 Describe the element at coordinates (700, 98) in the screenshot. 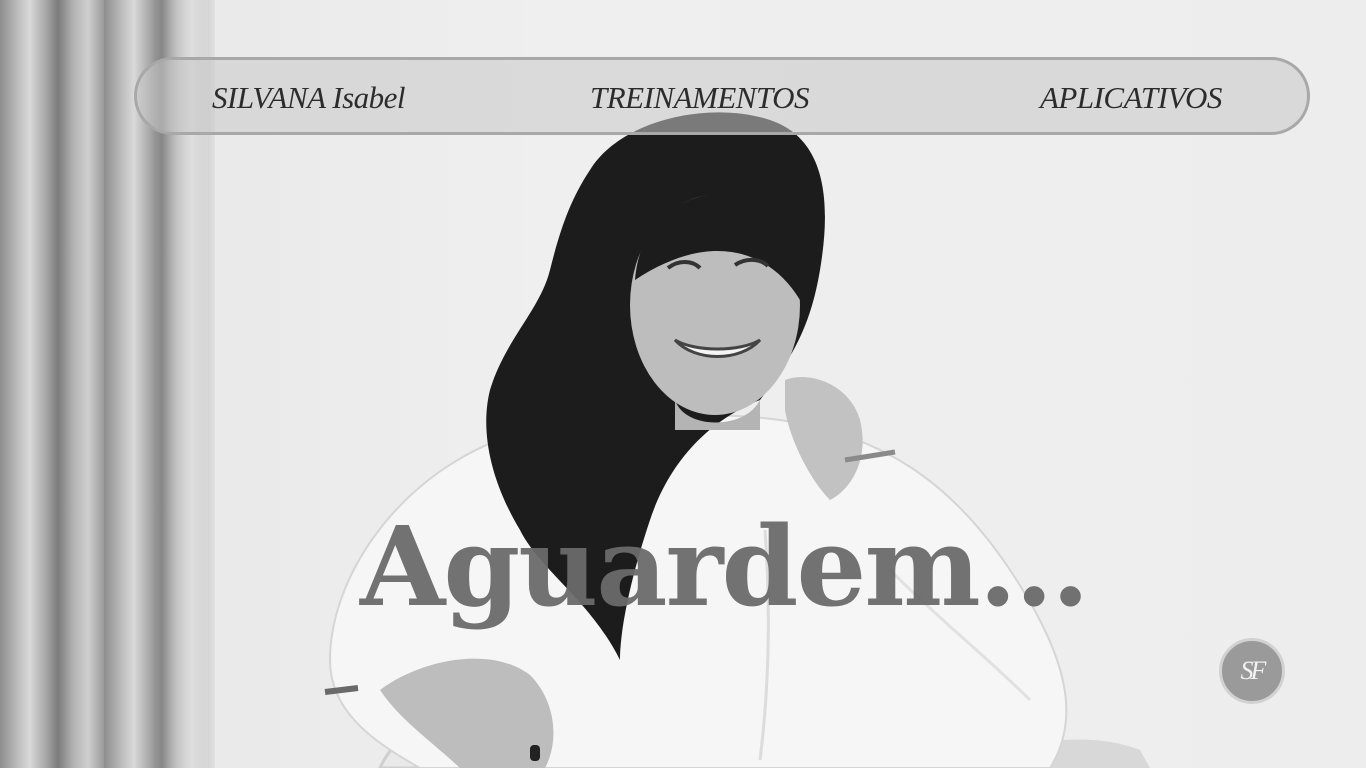

I see `nav-link-treinamentos: TREINAMENTOS` at that location.